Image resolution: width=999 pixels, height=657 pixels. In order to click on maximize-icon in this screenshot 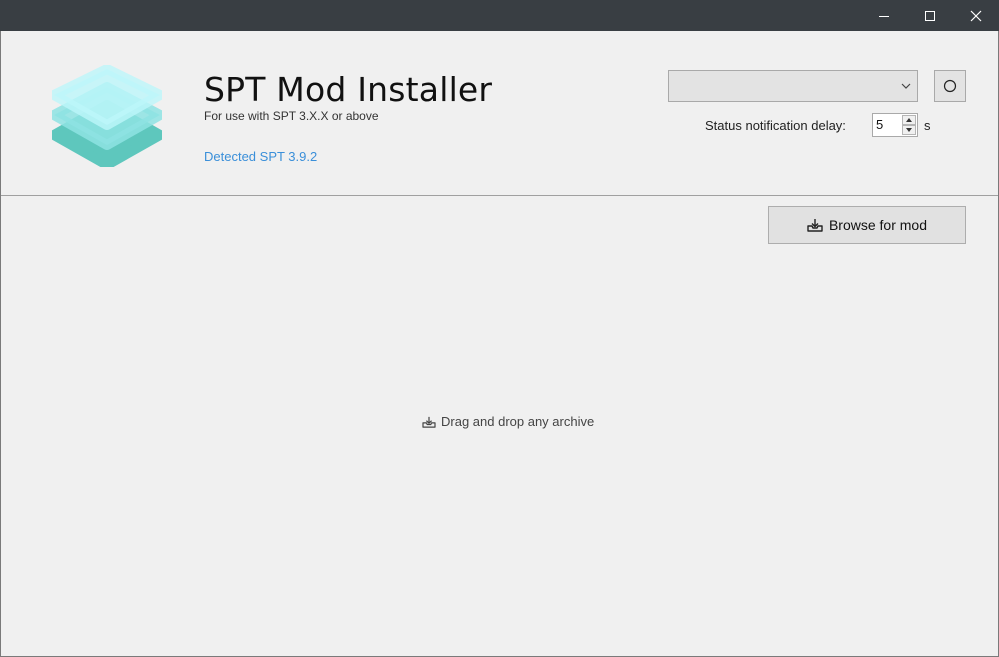, I will do `click(930, 15)`.